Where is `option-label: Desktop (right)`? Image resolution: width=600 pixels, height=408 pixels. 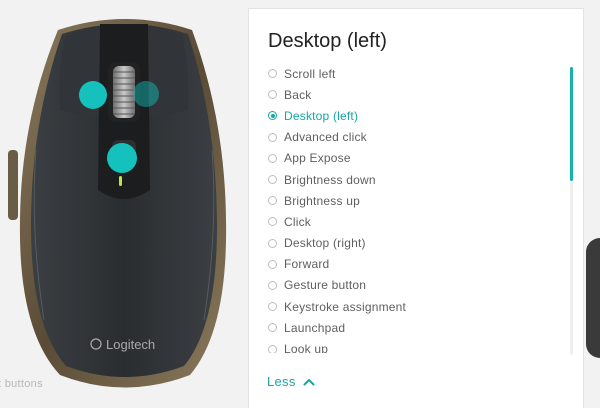
option-label: Desktop (right) is located at coordinates (325, 243).